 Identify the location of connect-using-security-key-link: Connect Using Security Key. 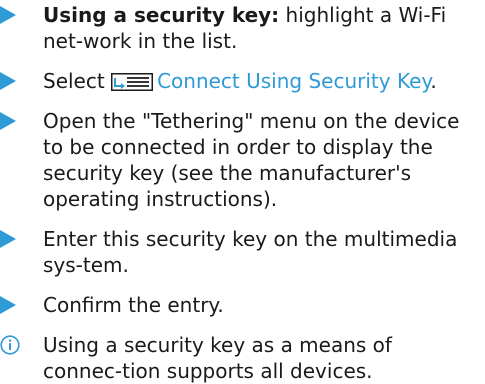
(293, 81).